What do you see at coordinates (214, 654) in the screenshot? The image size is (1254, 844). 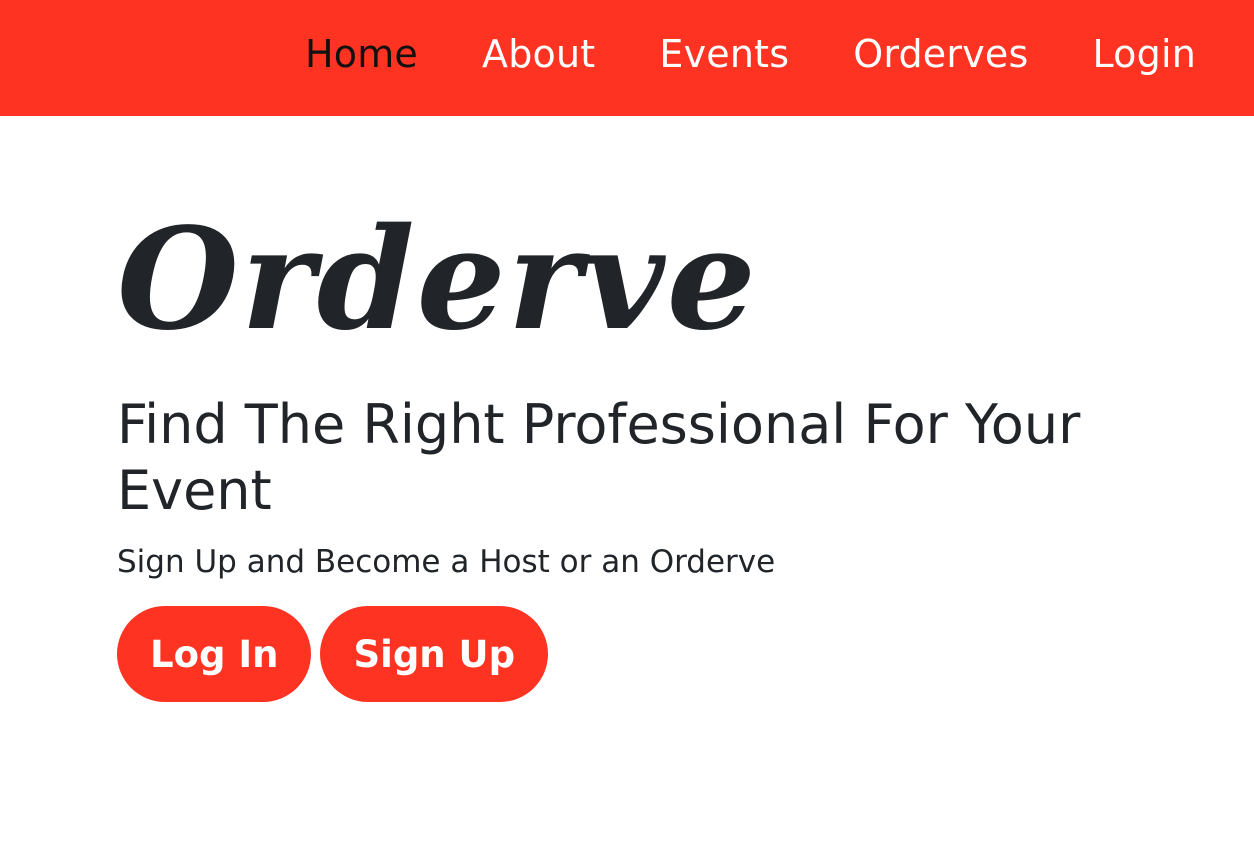 I see `login-button: Log In` at bounding box center [214, 654].